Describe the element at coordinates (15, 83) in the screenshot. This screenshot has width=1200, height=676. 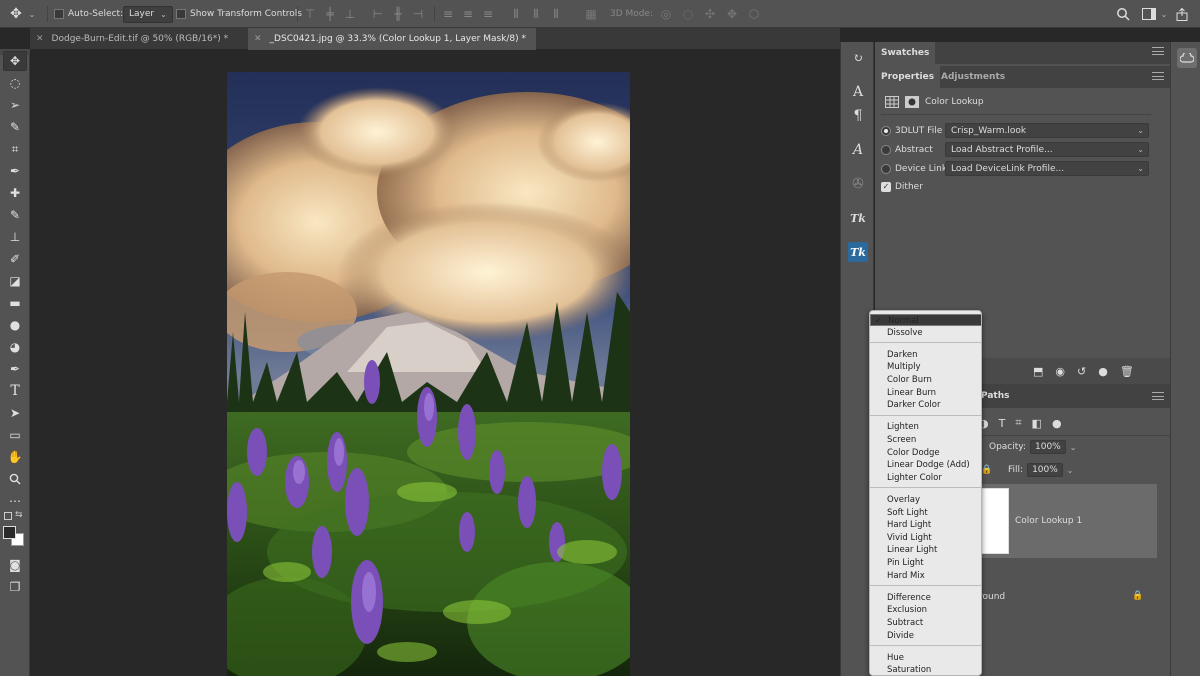
I see `marquee-tool: ◌` at that location.